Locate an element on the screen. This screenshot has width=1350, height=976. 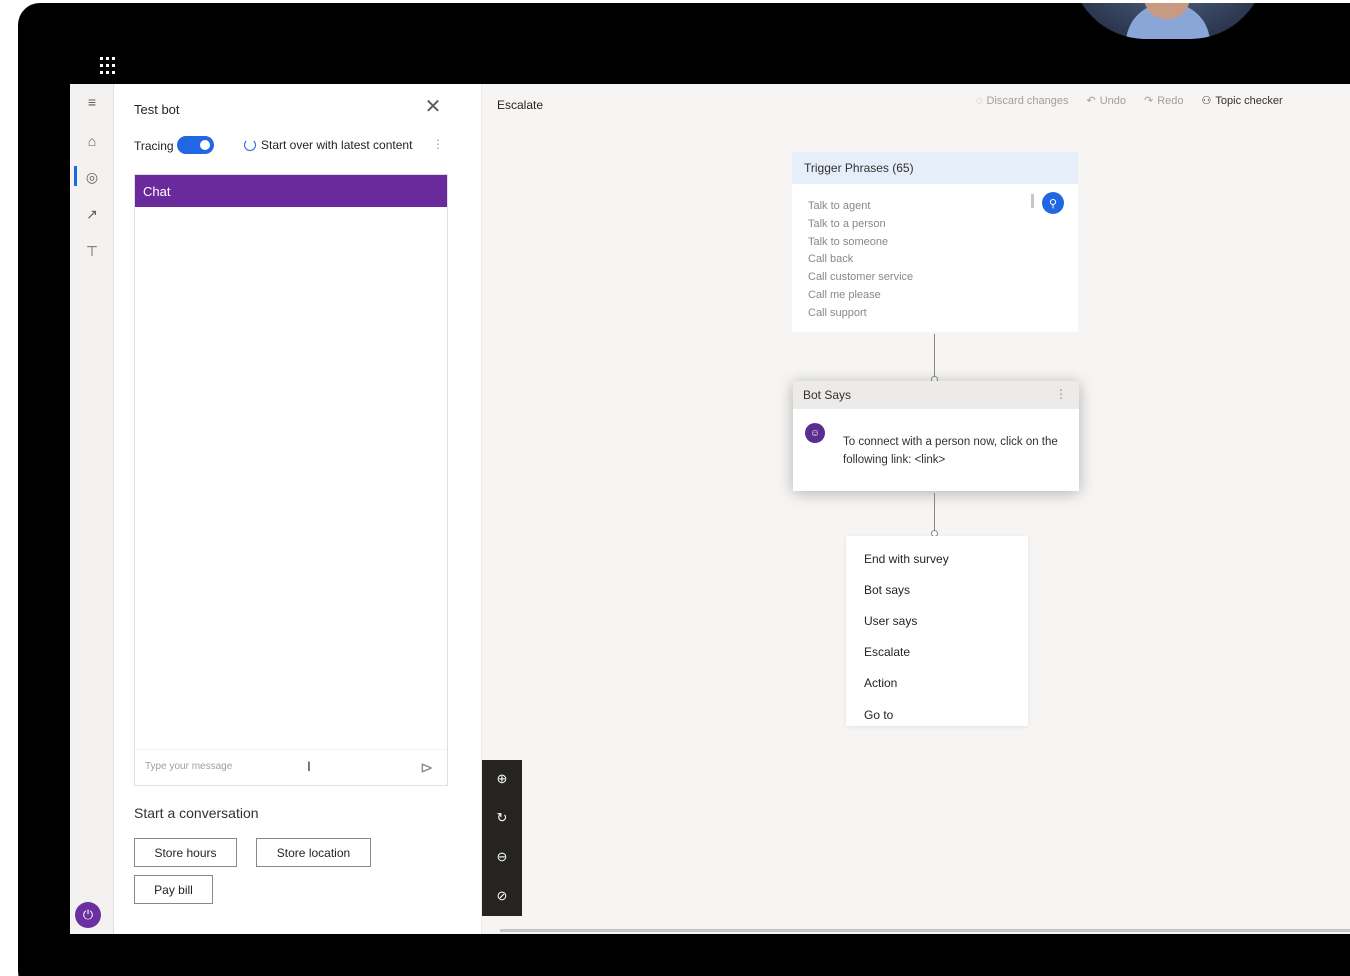
trigger-phrase: Call customer service is located at coordinates (861, 277).